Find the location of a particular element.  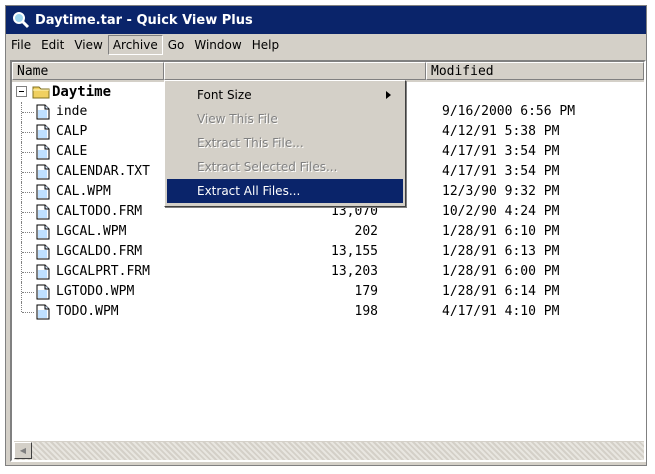

file-modified: 10/2/90 4:24 PM is located at coordinates (501, 211).